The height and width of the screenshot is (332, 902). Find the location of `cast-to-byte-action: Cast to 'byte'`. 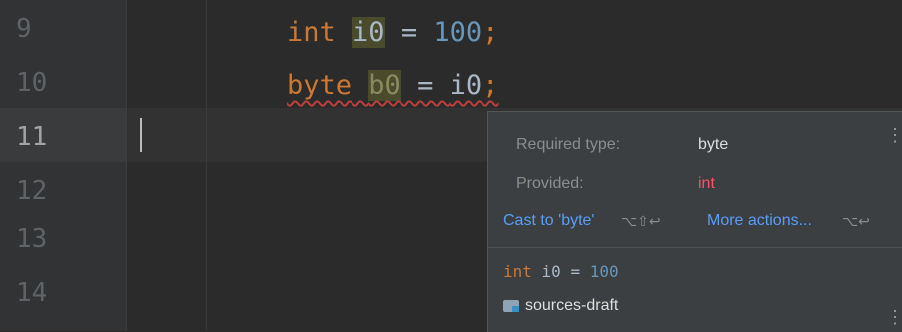

cast-to-byte-action: Cast to 'byte' is located at coordinates (548, 221).